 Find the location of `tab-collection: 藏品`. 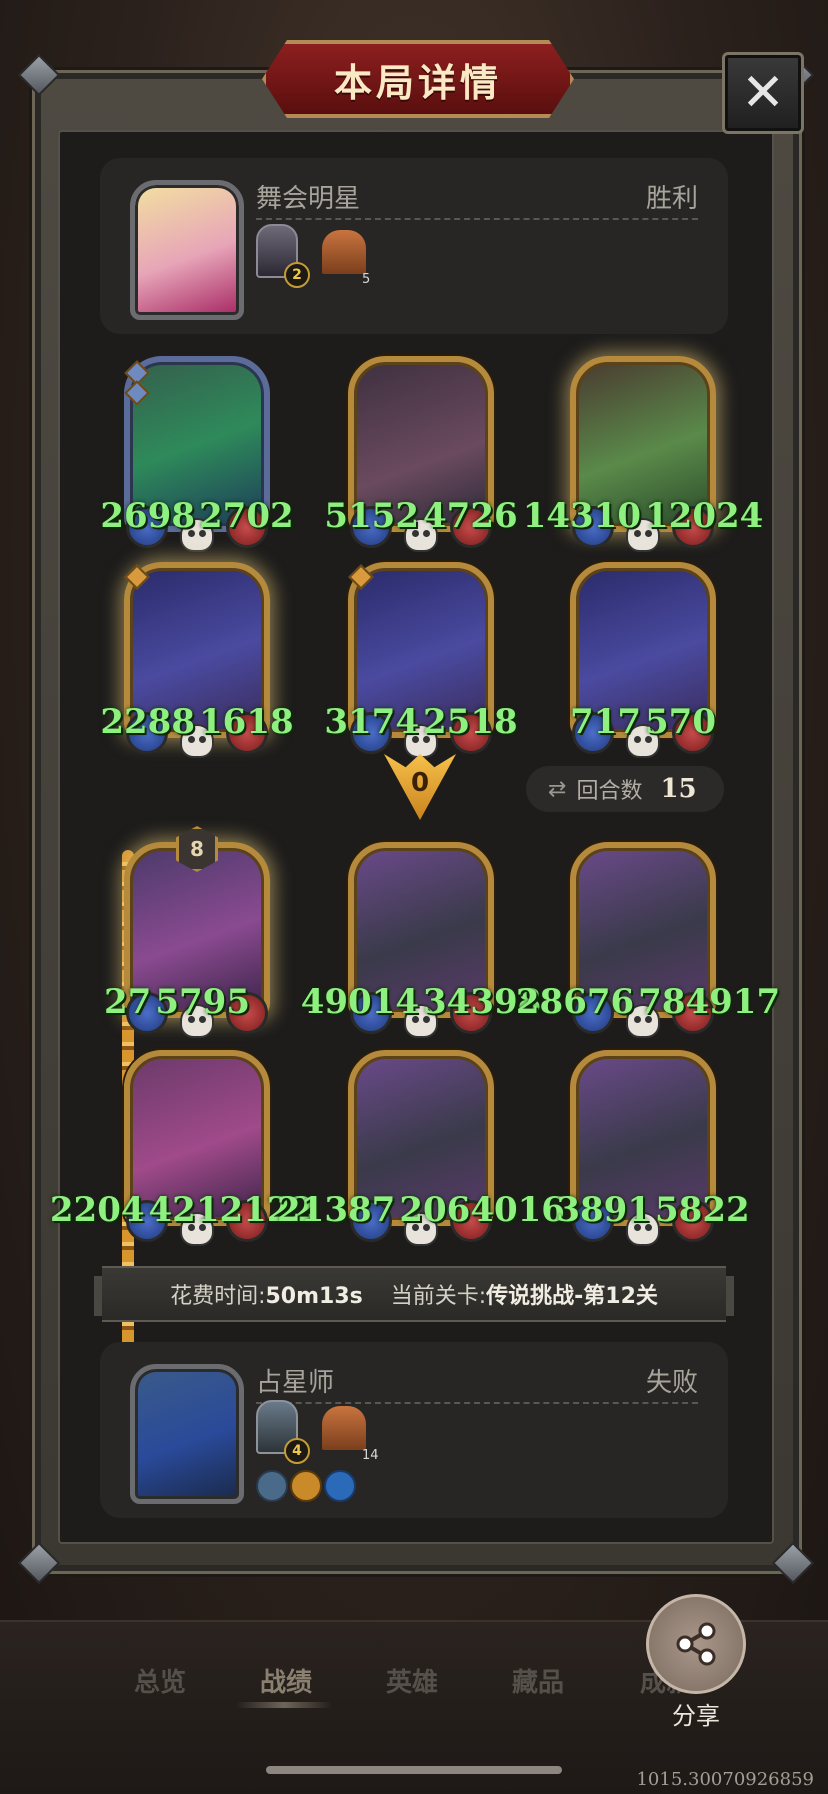

tab-collection: 藏品 is located at coordinates (538, 1680).